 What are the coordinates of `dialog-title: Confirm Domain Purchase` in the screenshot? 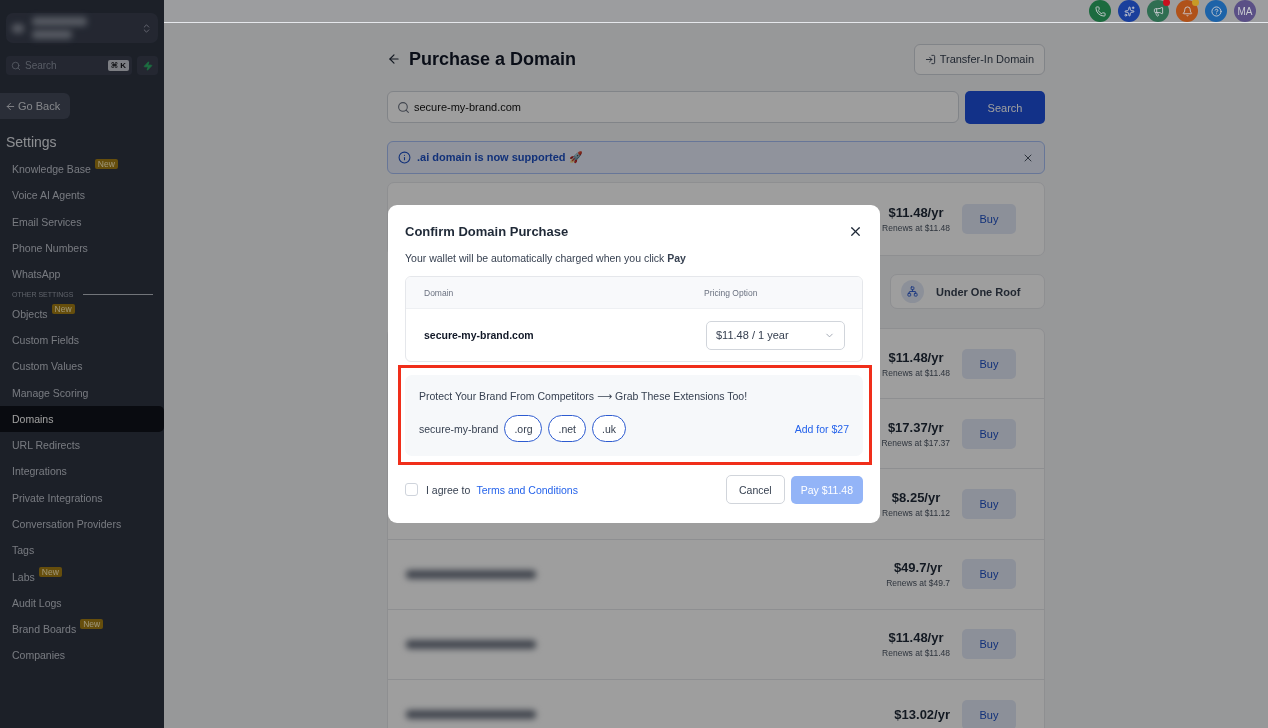 It's located at (487, 231).